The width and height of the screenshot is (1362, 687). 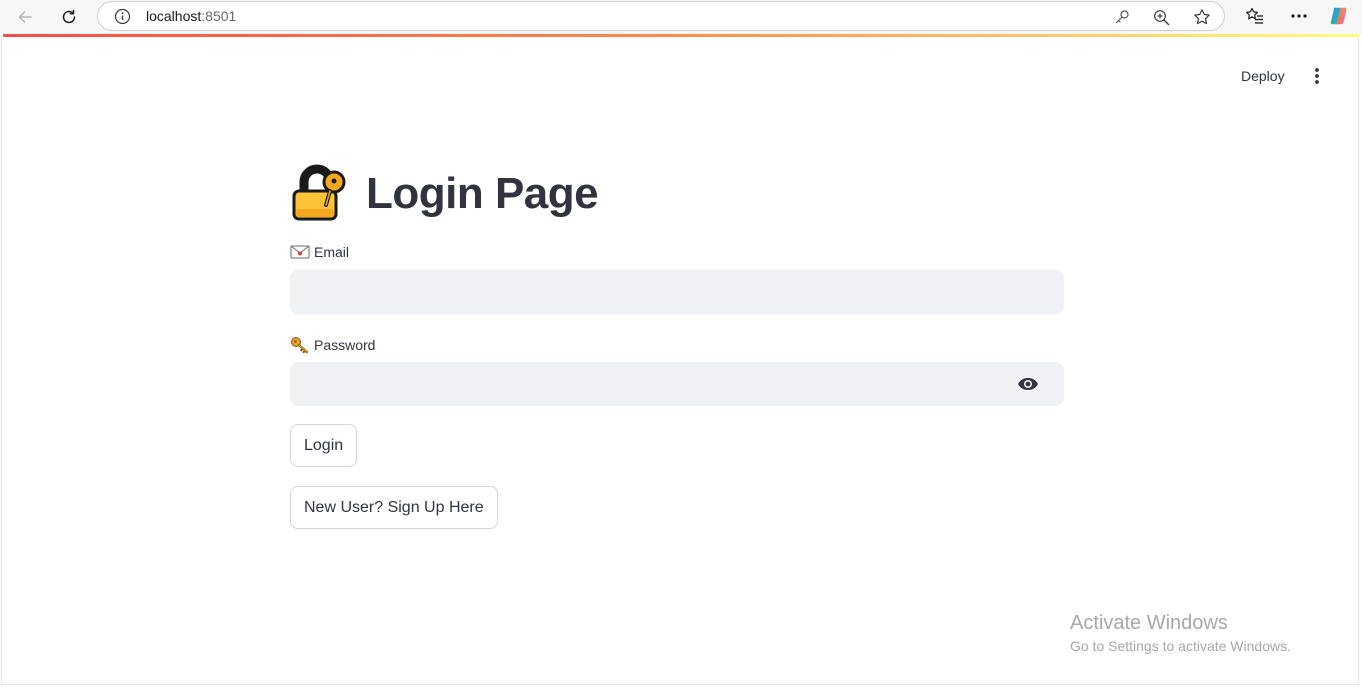 What do you see at coordinates (345, 345) in the screenshot?
I see `password-label-text: Password` at bounding box center [345, 345].